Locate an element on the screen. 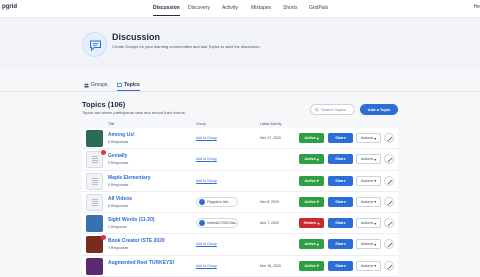 The image size is (480, 277). notification-badge is located at coordinates (103, 153).